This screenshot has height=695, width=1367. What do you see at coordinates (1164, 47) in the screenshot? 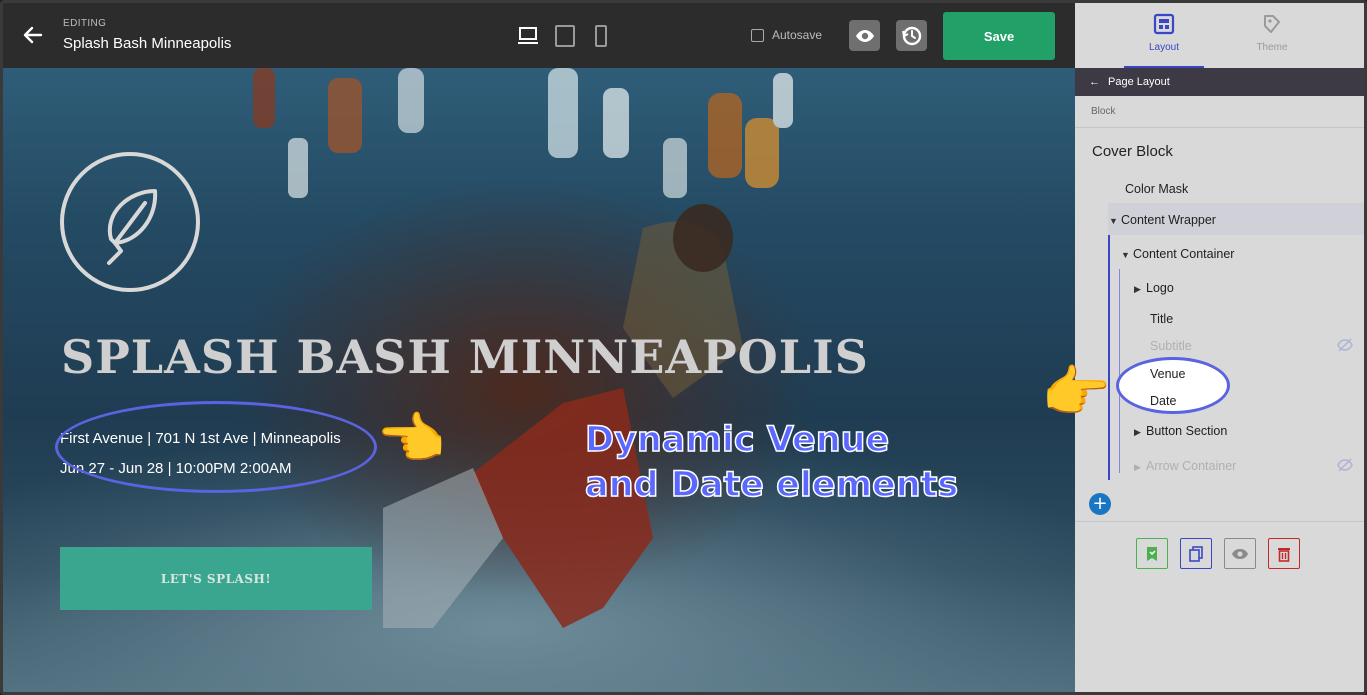
I see `tab-layout-label: Layout` at bounding box center [1164, 47].